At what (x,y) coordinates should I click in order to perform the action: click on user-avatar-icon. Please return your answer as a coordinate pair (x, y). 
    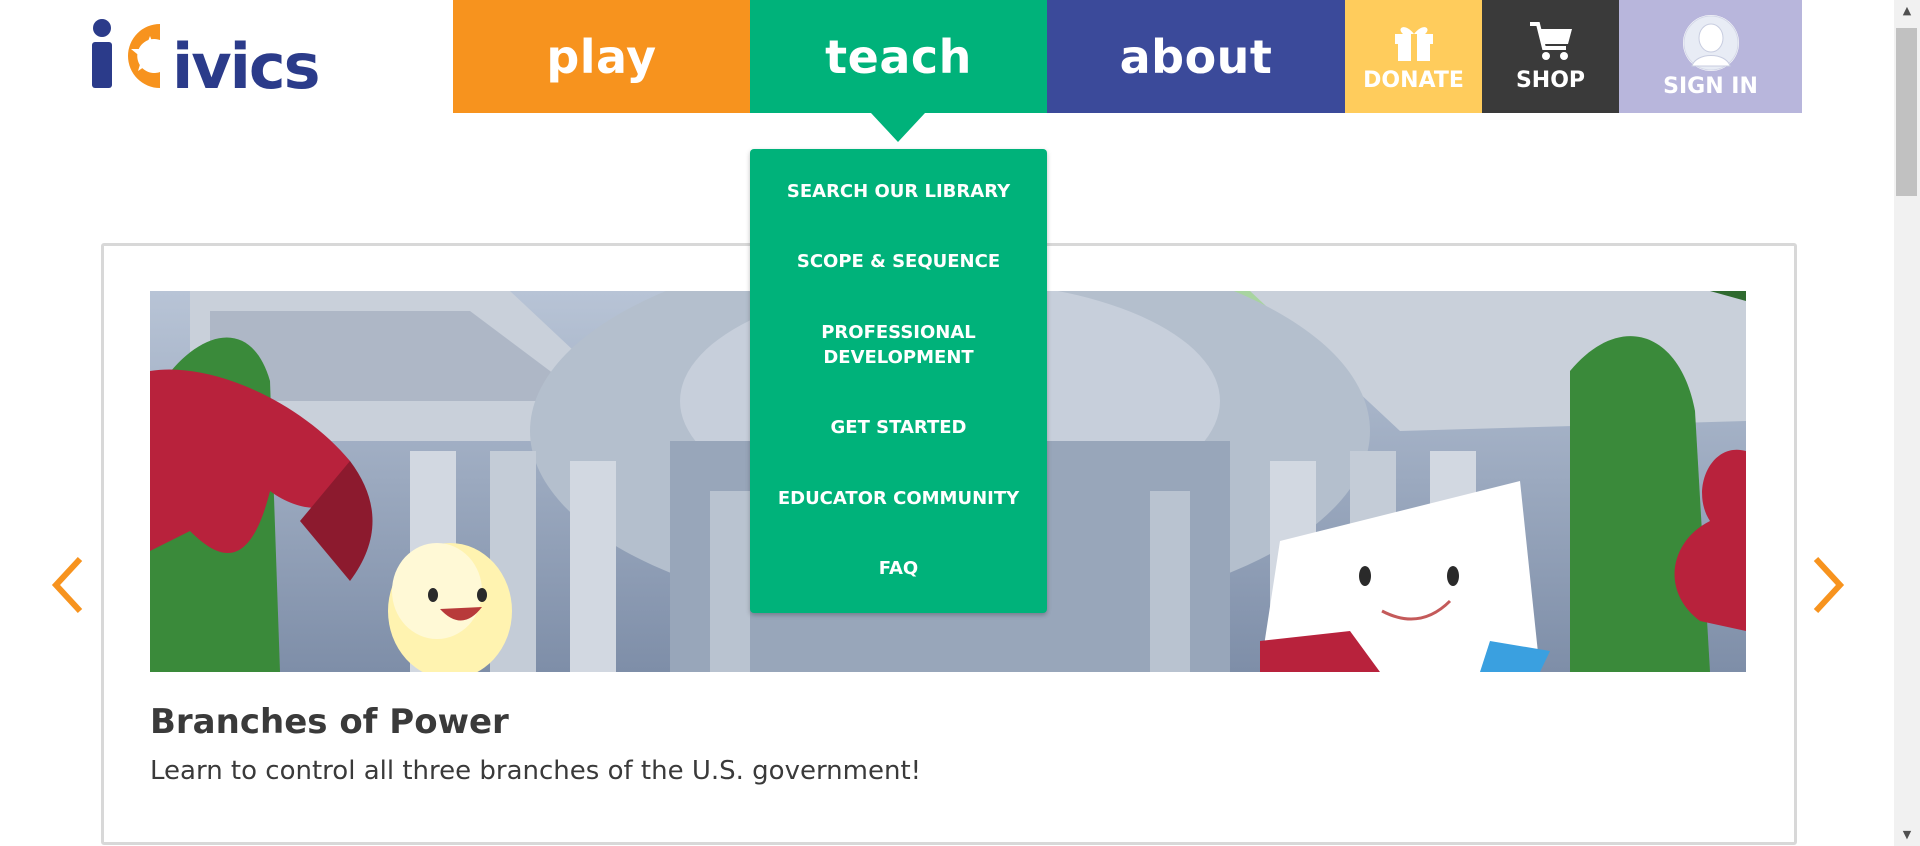
    Looking at the image, I should click on (1710, 43).